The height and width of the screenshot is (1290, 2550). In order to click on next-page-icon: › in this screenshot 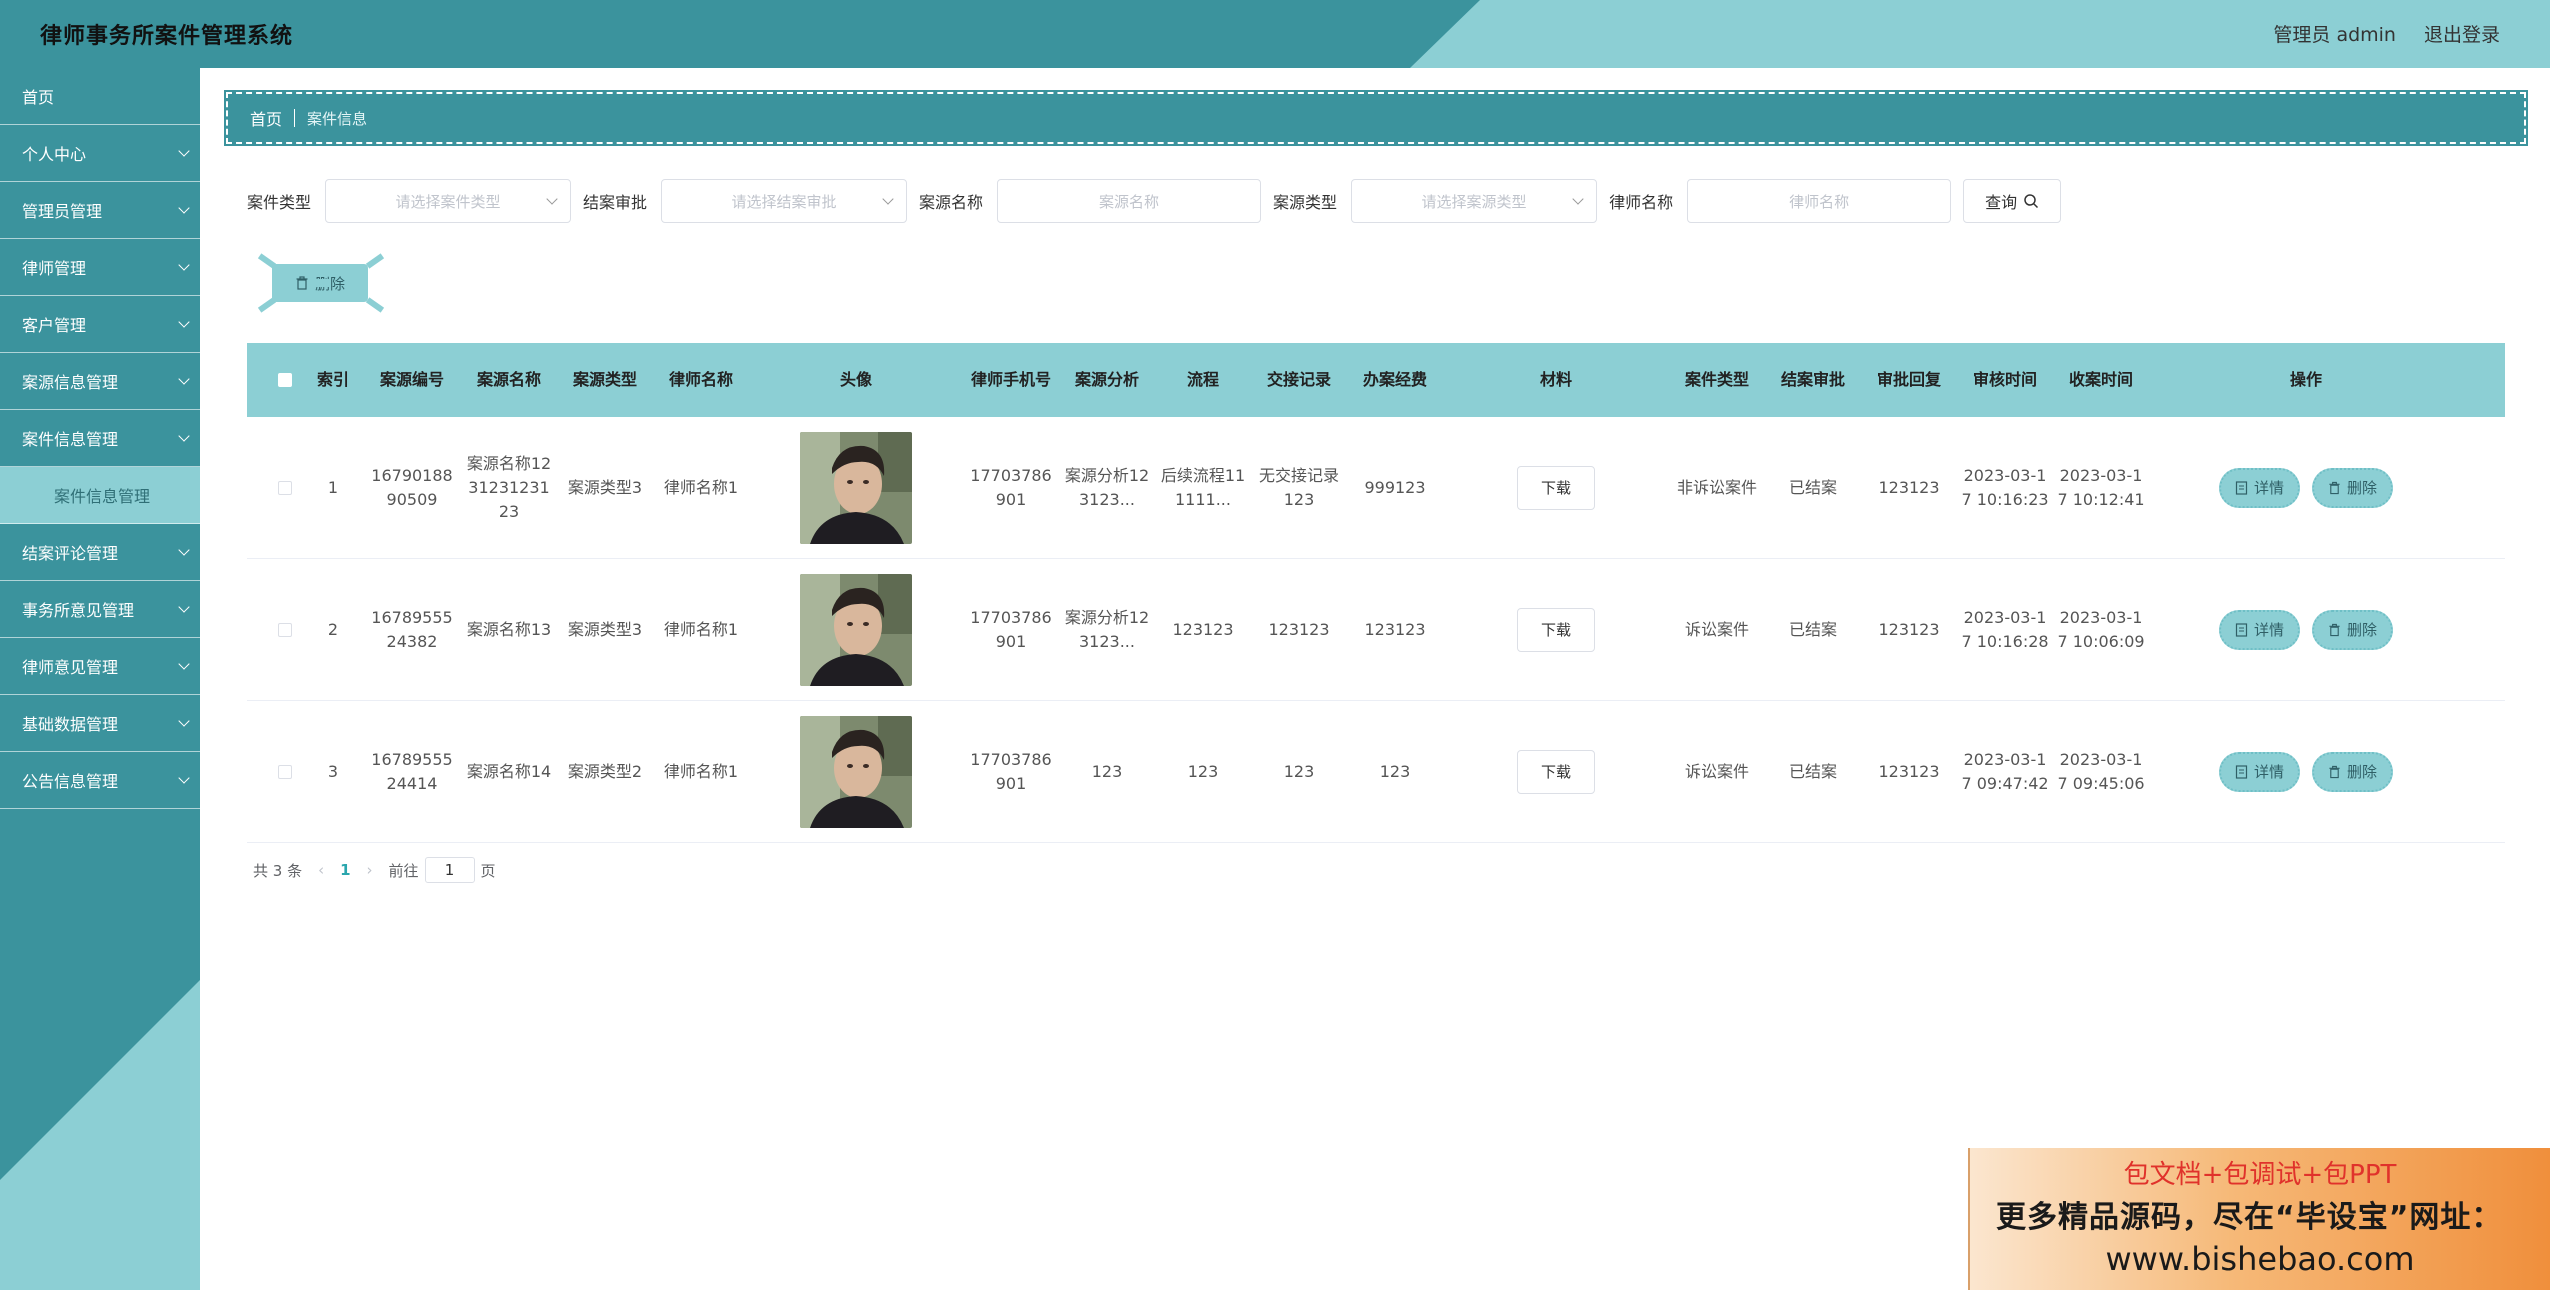, I will do `click(370, 870)`.